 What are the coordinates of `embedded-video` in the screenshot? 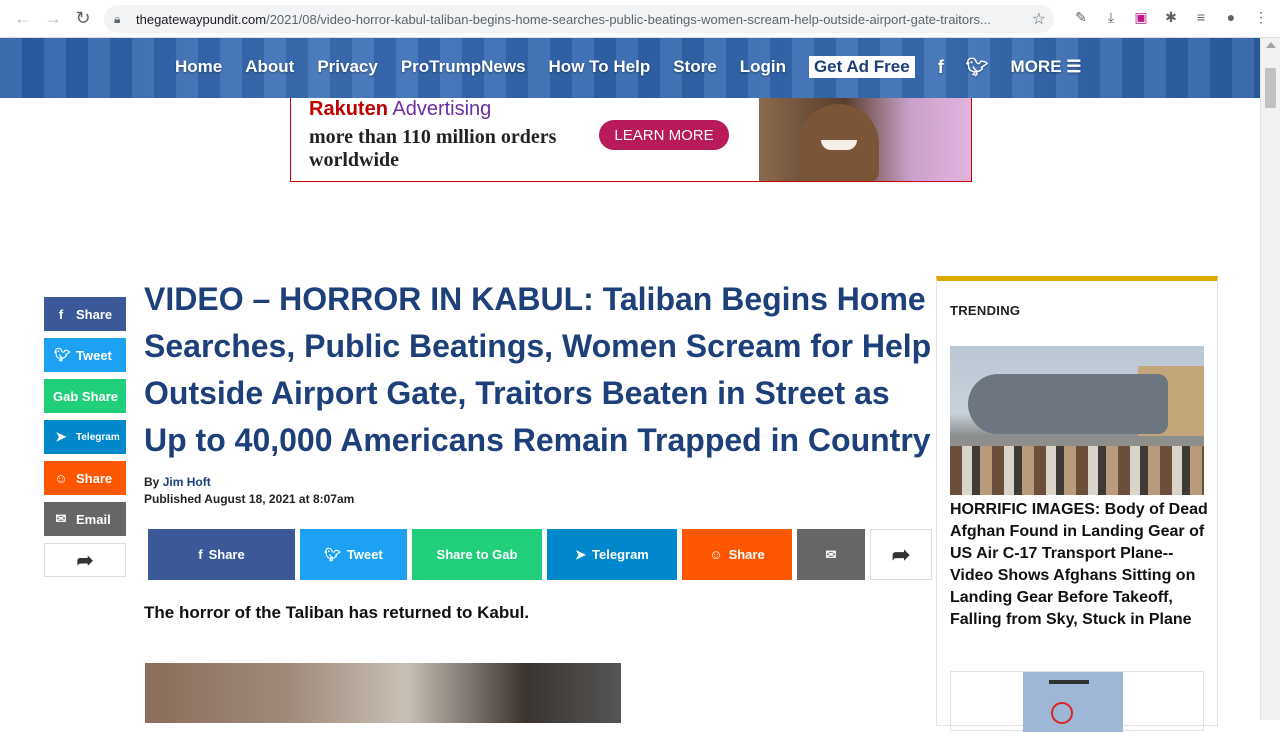 It's located at (383, 693).